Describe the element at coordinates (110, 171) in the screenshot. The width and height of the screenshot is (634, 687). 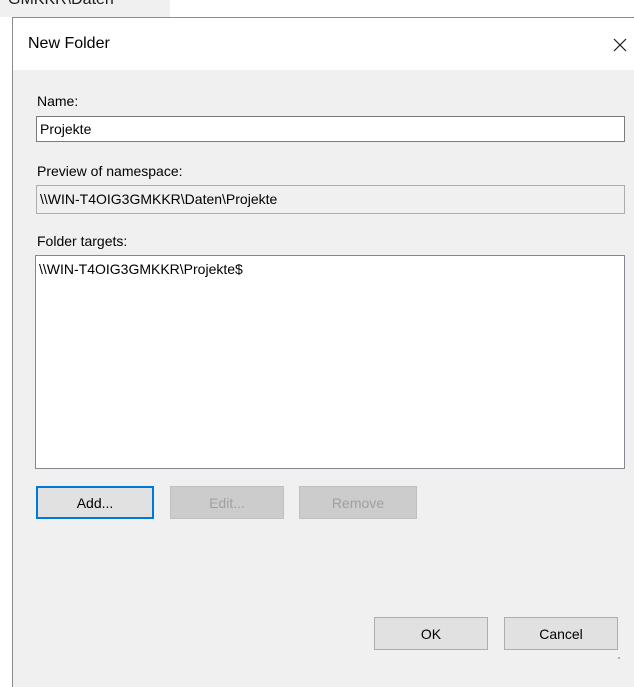
I see `preview-label: Preview of namespace:` at that location.